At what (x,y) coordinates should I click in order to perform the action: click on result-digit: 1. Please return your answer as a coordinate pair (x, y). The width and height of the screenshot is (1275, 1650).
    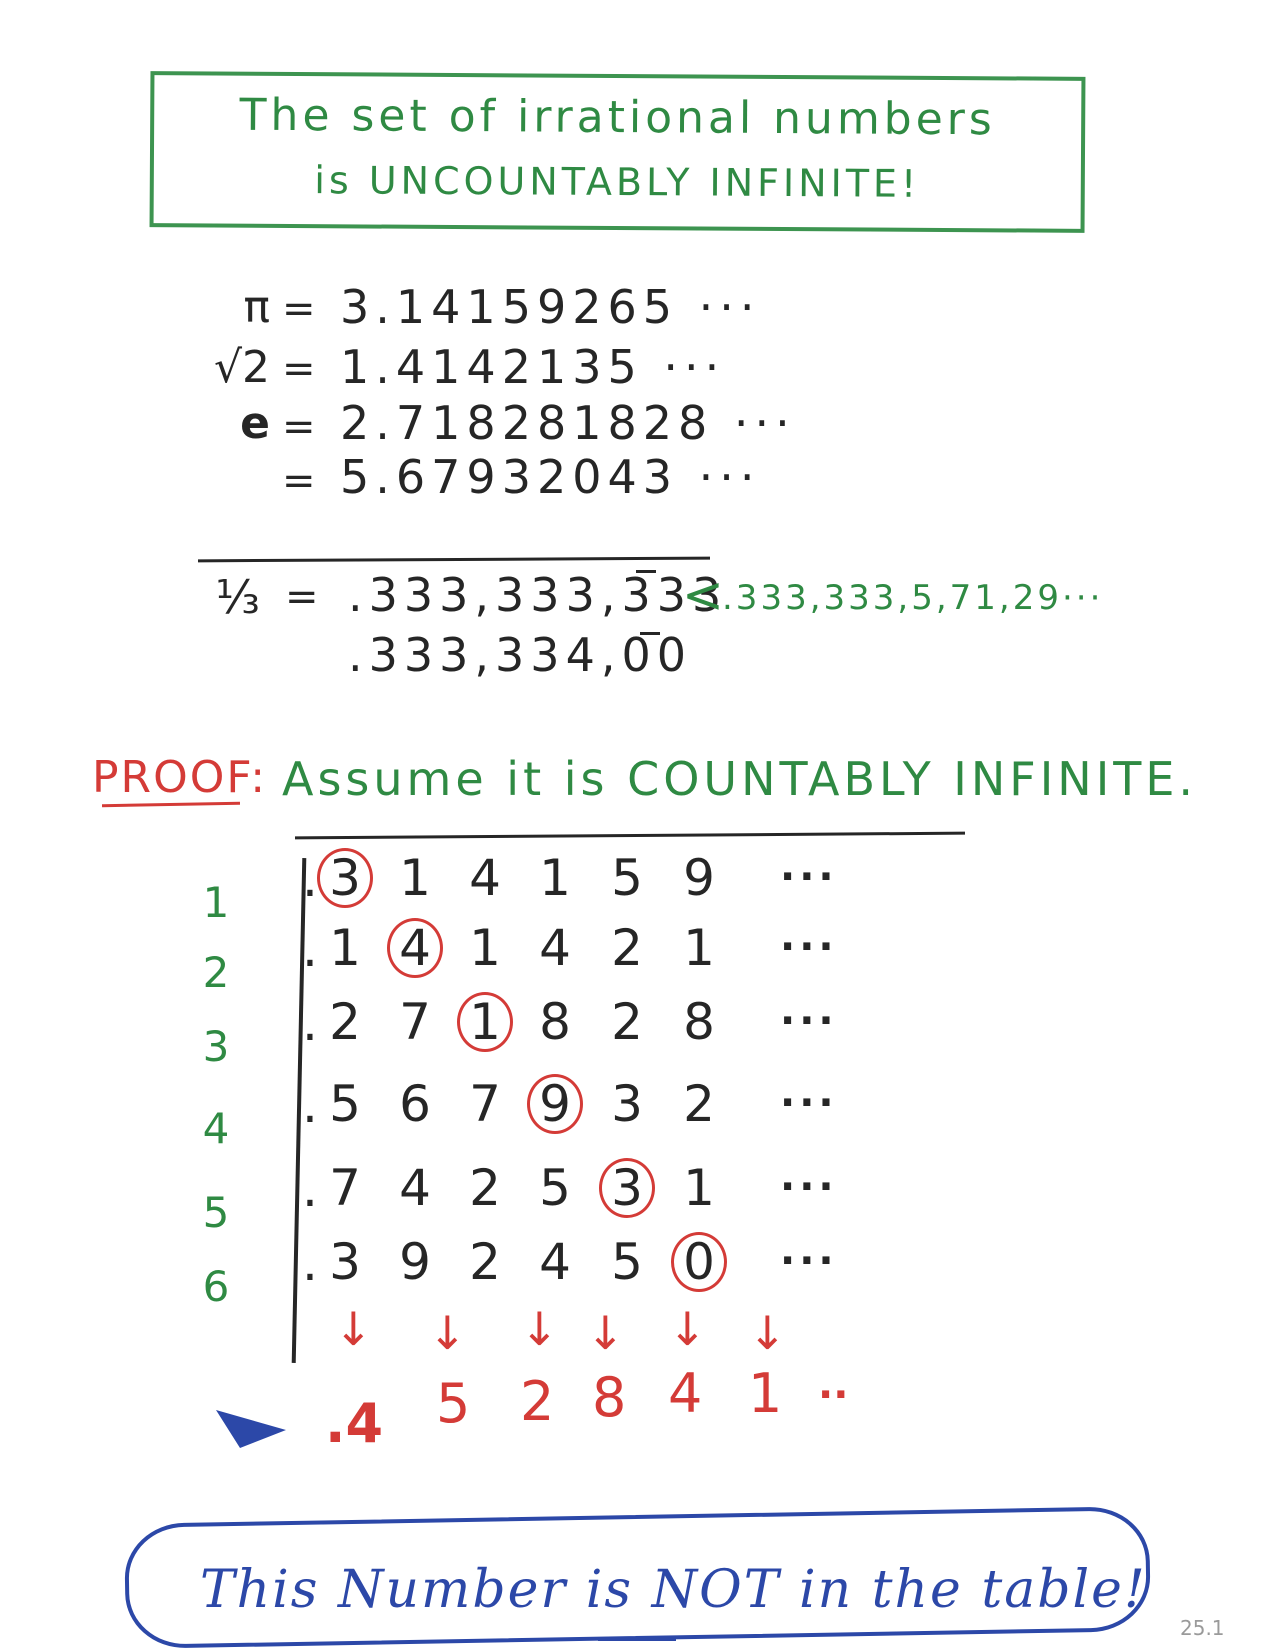
    Looking at the image, I should click on (765, 1393).